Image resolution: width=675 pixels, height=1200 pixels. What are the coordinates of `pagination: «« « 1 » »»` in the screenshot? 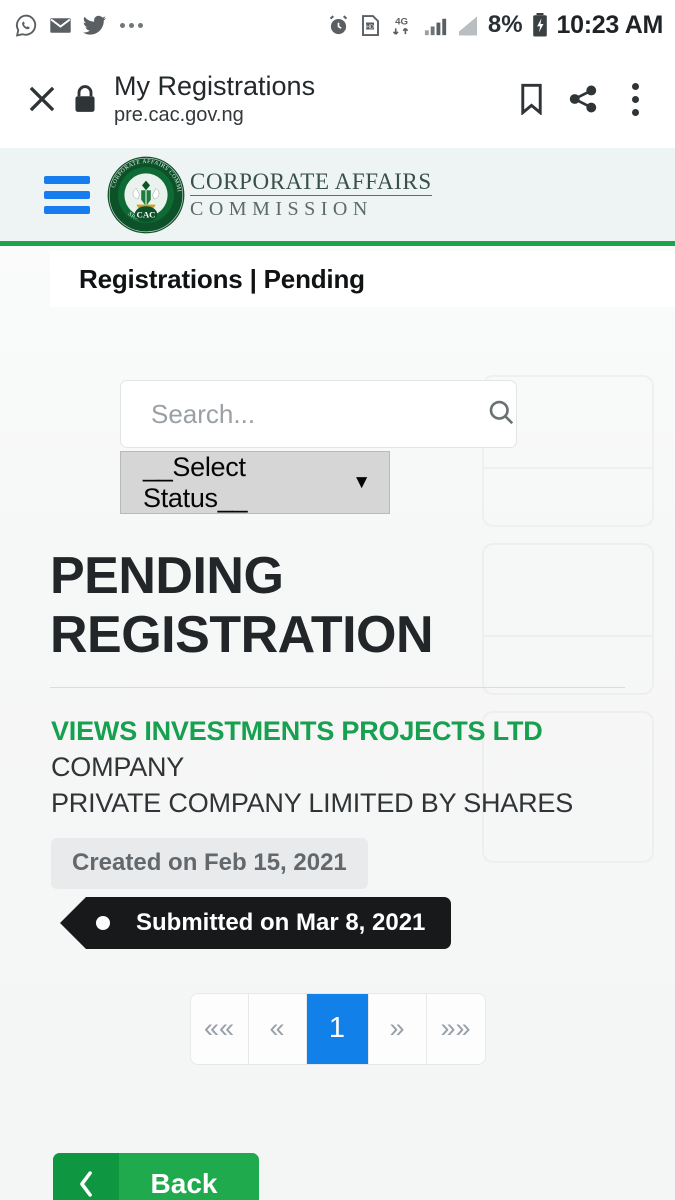 It's located at (337, 1028).